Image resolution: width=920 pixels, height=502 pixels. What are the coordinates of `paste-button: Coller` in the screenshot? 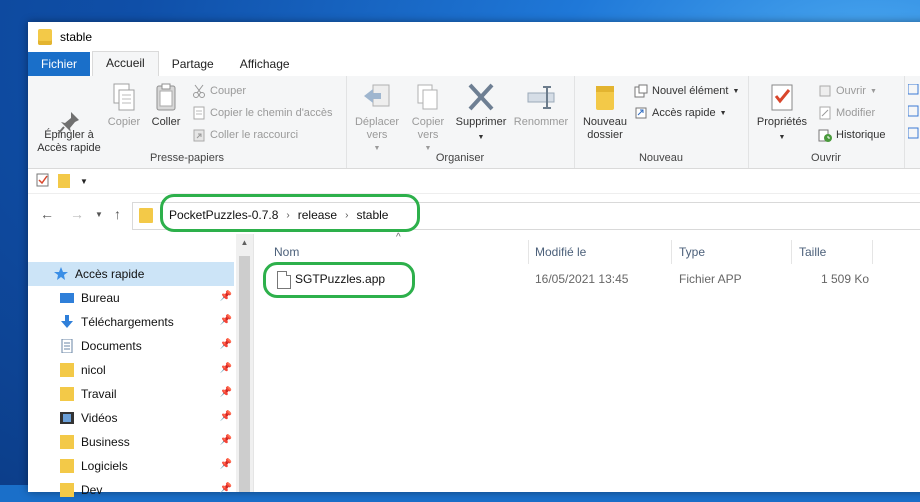 It's located at (166, 105).